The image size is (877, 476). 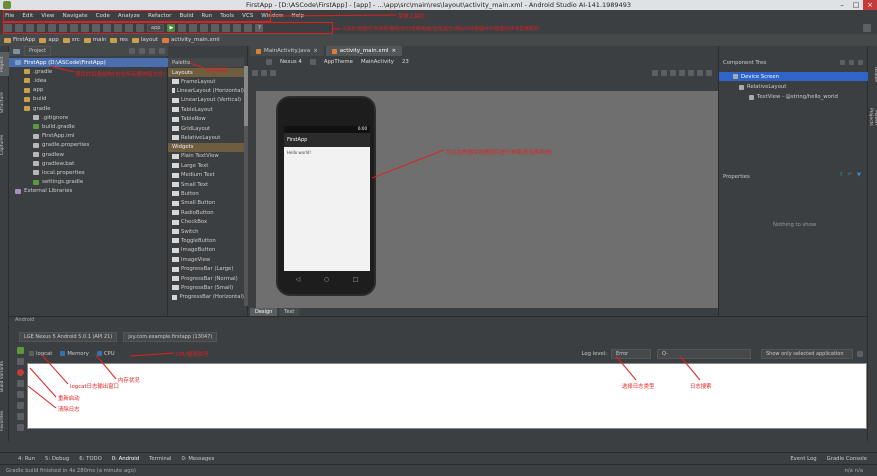 What do you see at coordinates (88, 191) in the screenshot?
I see `tree-item: External Libraries` at bounding box center [88, 191].